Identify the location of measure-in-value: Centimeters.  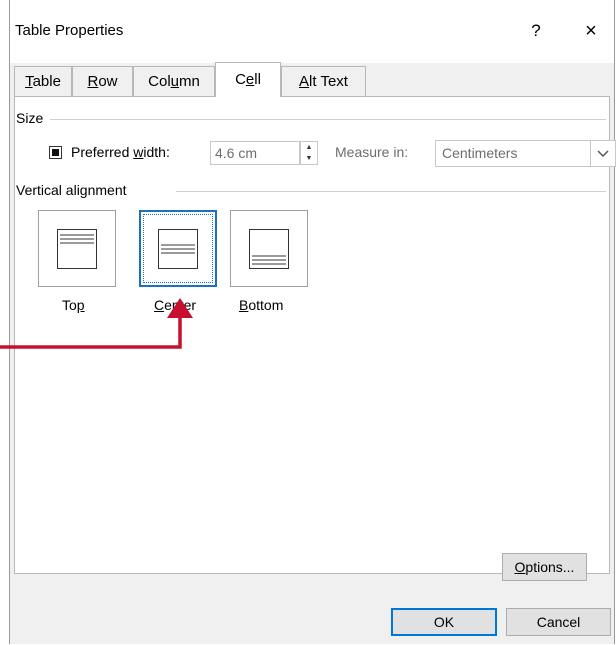
(480, 153).